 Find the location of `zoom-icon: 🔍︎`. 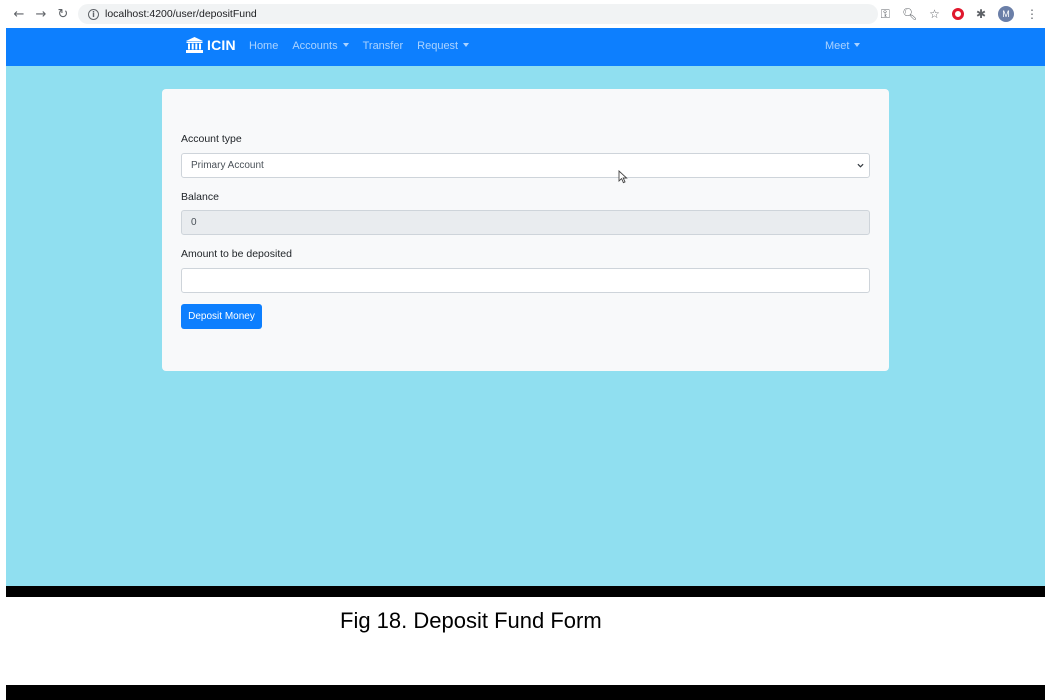

zoom-icon: 🔍︎ is located at coordinates (909, 14).